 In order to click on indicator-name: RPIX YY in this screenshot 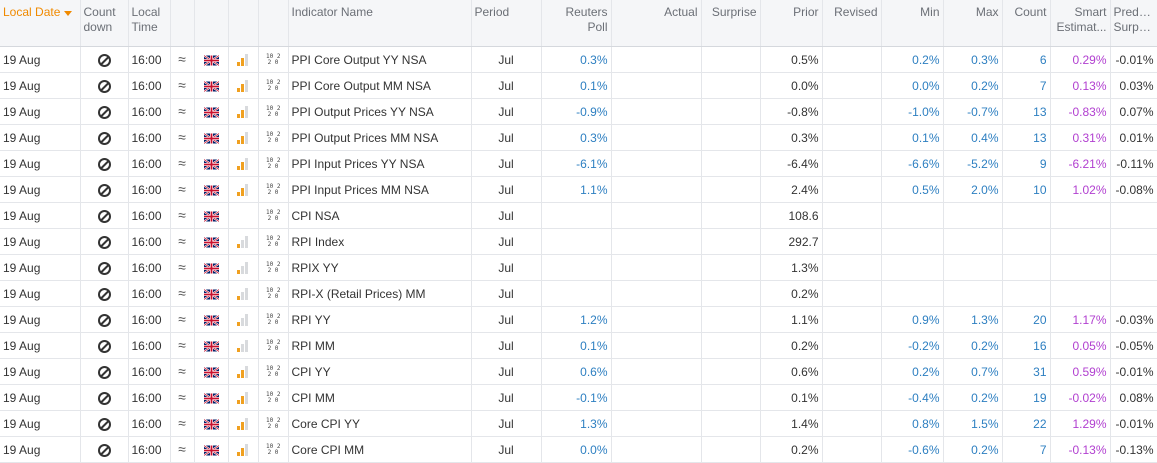, I will do `click(380, 267)`.